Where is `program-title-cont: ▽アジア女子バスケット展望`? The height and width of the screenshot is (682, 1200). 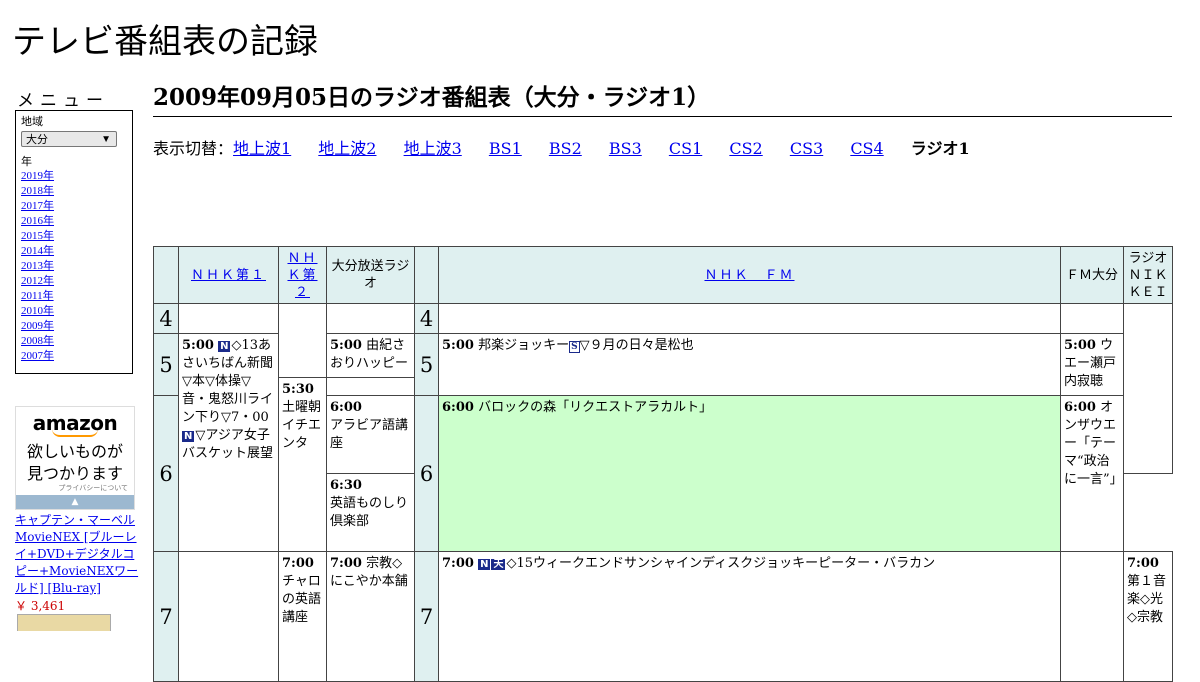
program-title-cont: ▽アジア女子バスケット展望 is located at coordinates (228, 444).